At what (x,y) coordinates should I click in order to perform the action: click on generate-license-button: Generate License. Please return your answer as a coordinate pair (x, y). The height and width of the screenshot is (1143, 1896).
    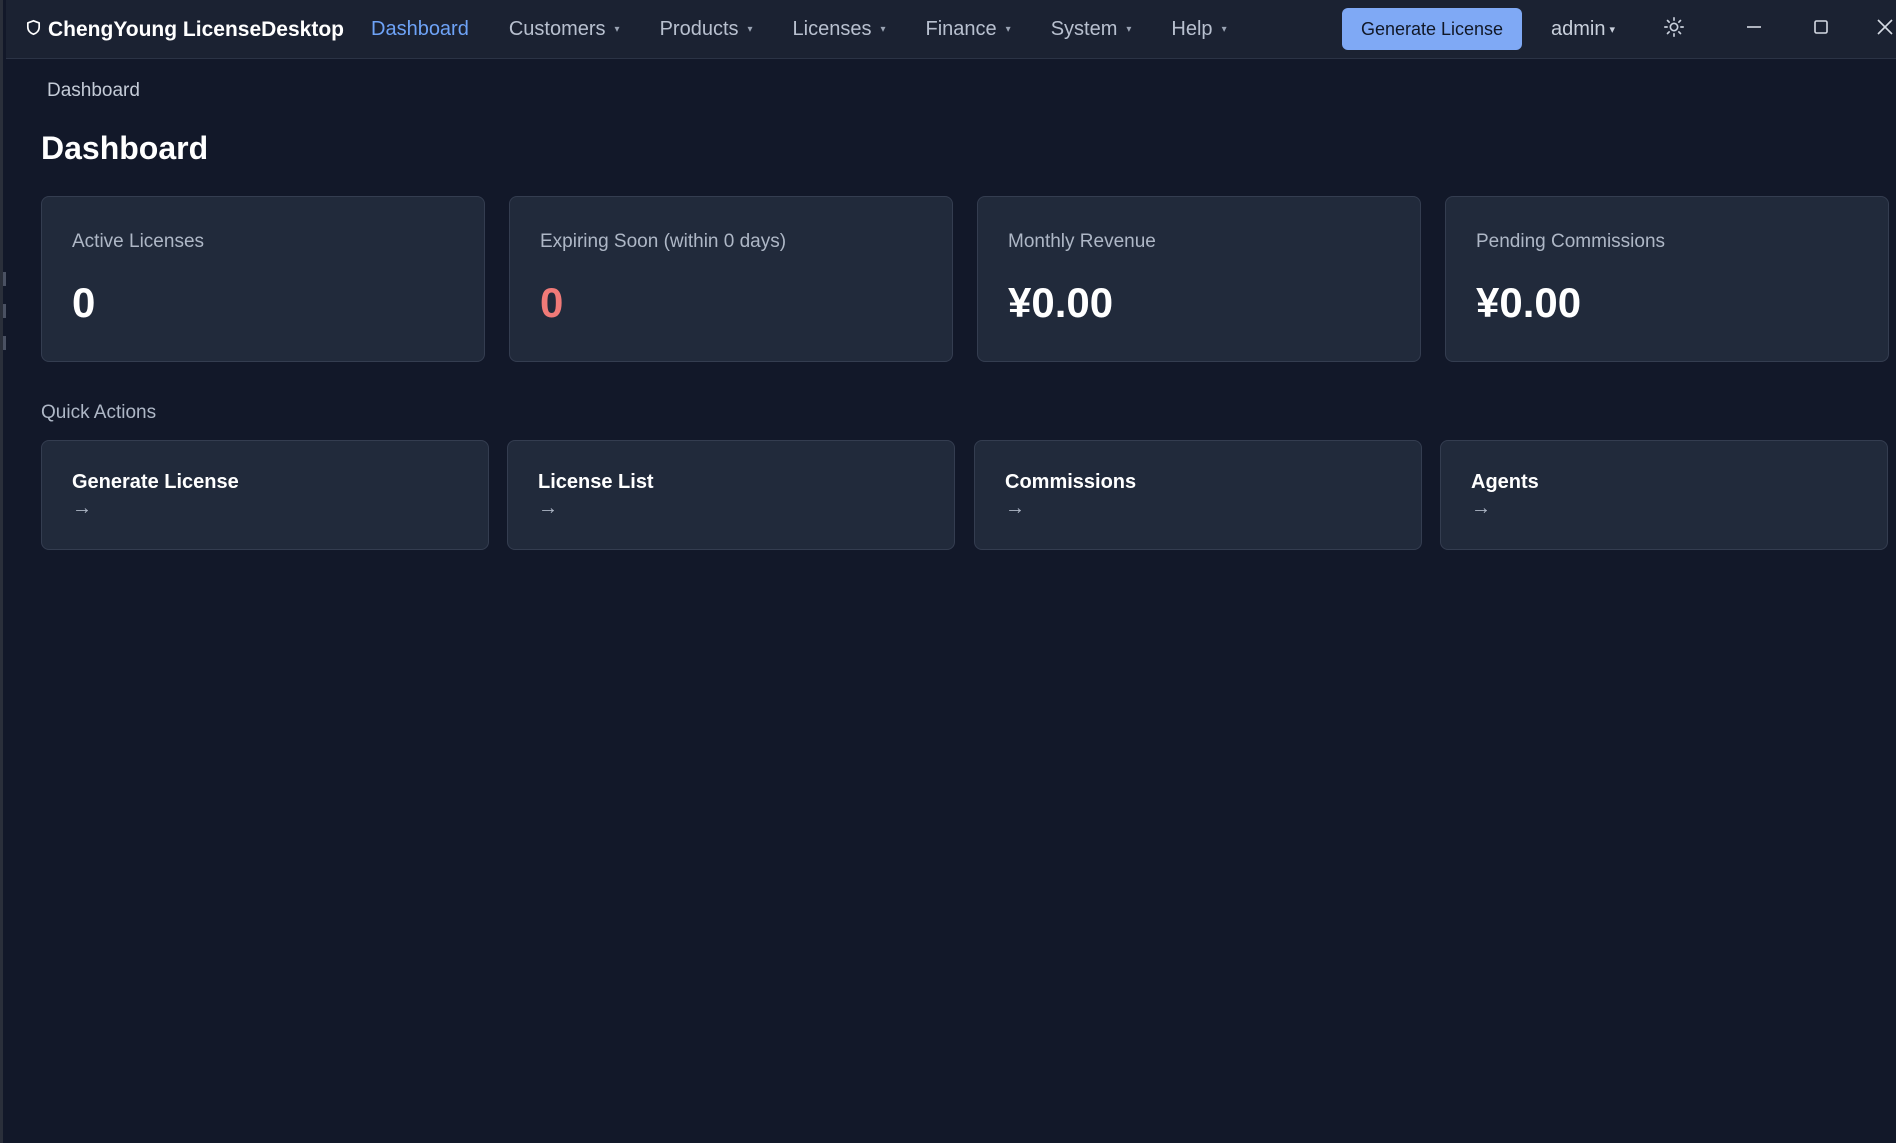
    Looking at the image, I should click on (1432, 29).